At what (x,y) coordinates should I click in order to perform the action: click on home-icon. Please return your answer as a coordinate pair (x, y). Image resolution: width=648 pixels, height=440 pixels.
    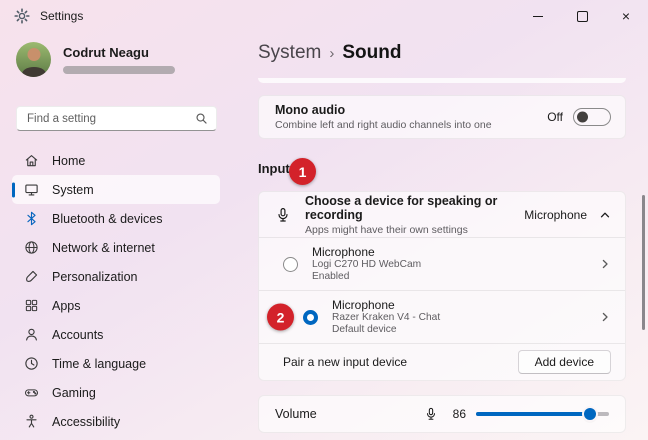
    Looking at the image, I should click on (31, 160).